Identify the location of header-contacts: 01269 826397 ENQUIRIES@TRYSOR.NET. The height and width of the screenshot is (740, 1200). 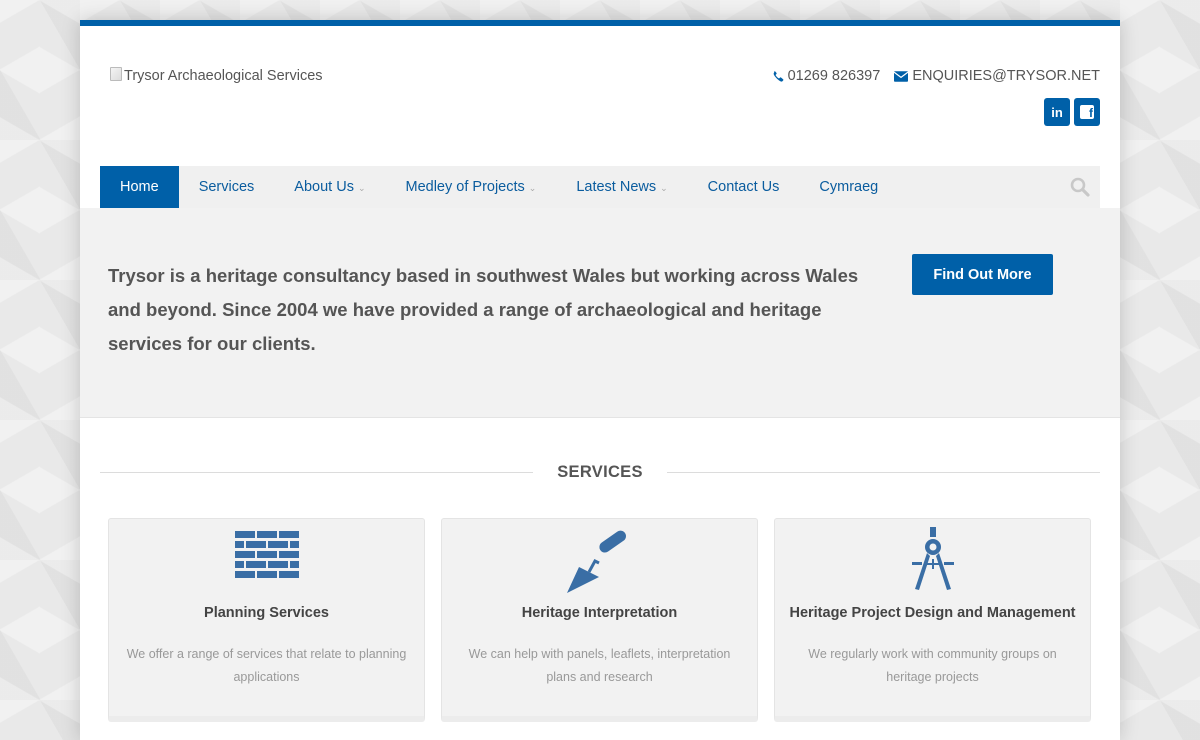
(936, 76).